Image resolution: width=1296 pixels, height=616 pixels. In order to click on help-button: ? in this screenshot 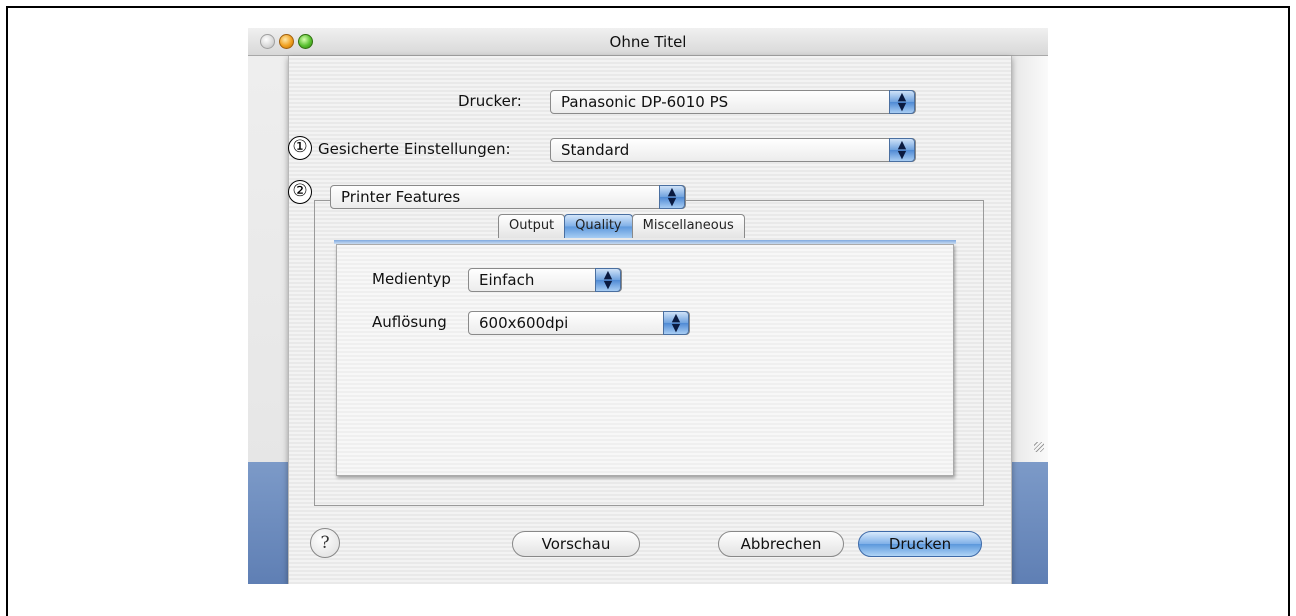, I will do `click(325, 543)`.